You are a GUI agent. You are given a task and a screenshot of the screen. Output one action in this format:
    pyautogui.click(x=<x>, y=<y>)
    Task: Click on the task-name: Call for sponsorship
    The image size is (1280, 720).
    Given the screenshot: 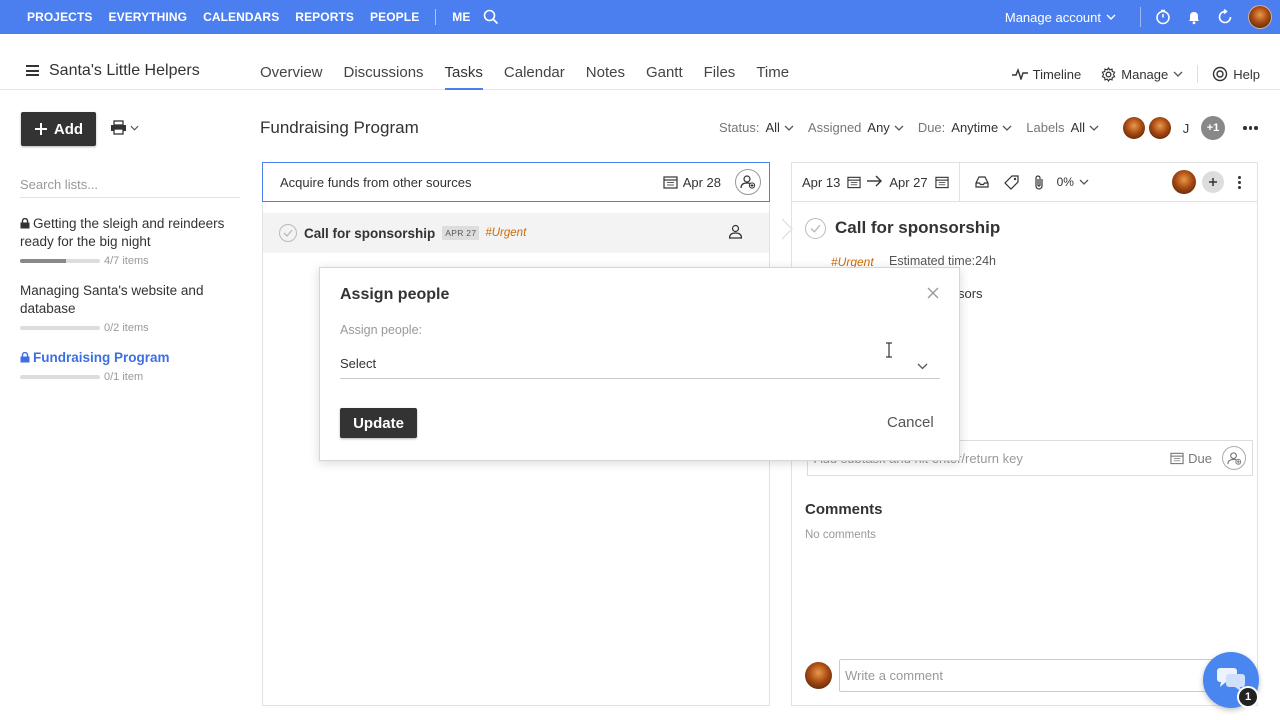 What is the action you would take?
    pyautogui.click(x=369, y=233)
    